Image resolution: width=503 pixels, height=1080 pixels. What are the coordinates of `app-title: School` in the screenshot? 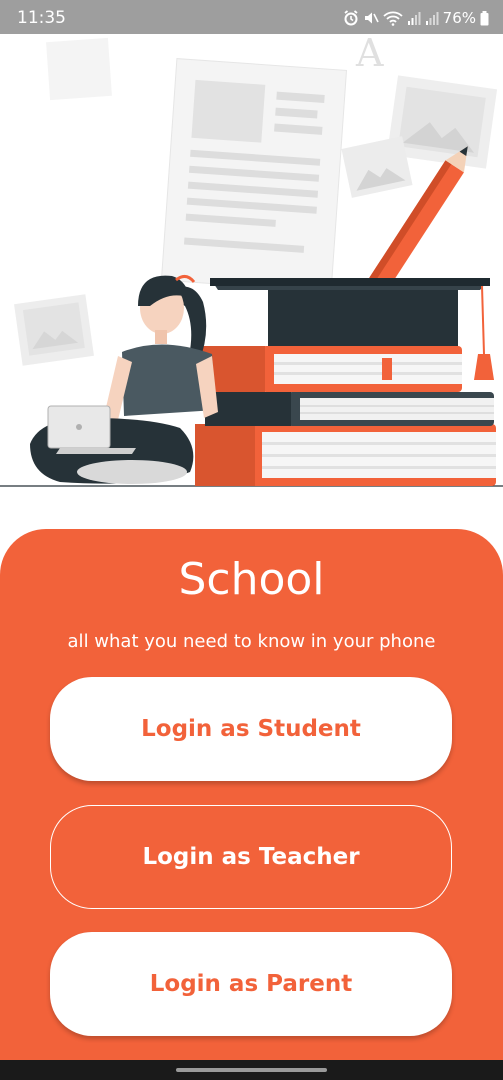 It's located at (251, 579).